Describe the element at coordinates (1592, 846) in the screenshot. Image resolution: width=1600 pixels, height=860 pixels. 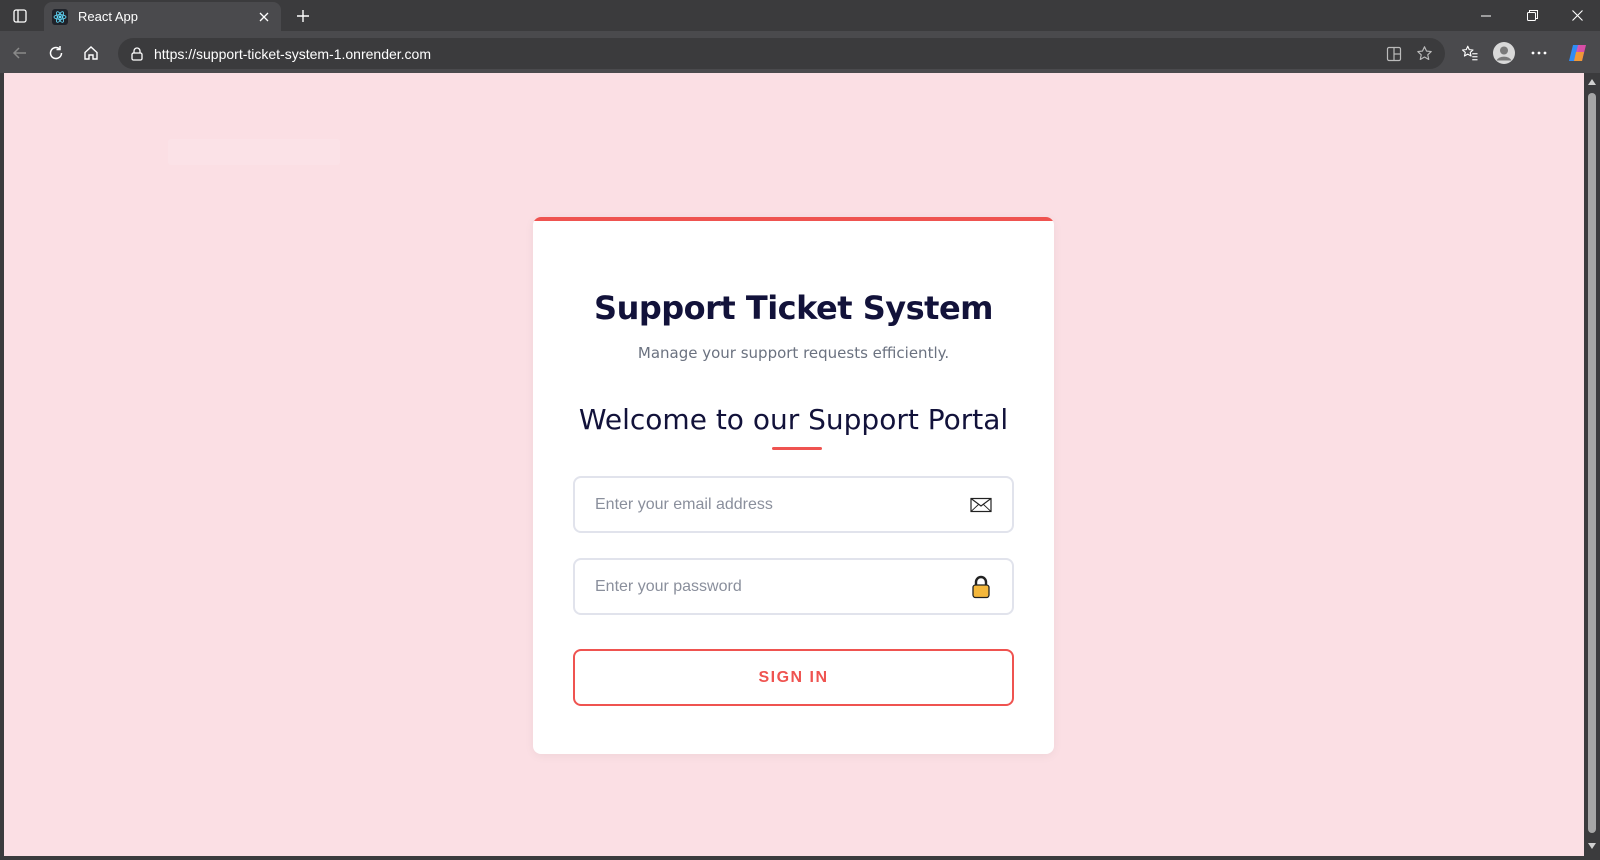
I see `scroll-down-arrow-icon` at that location.